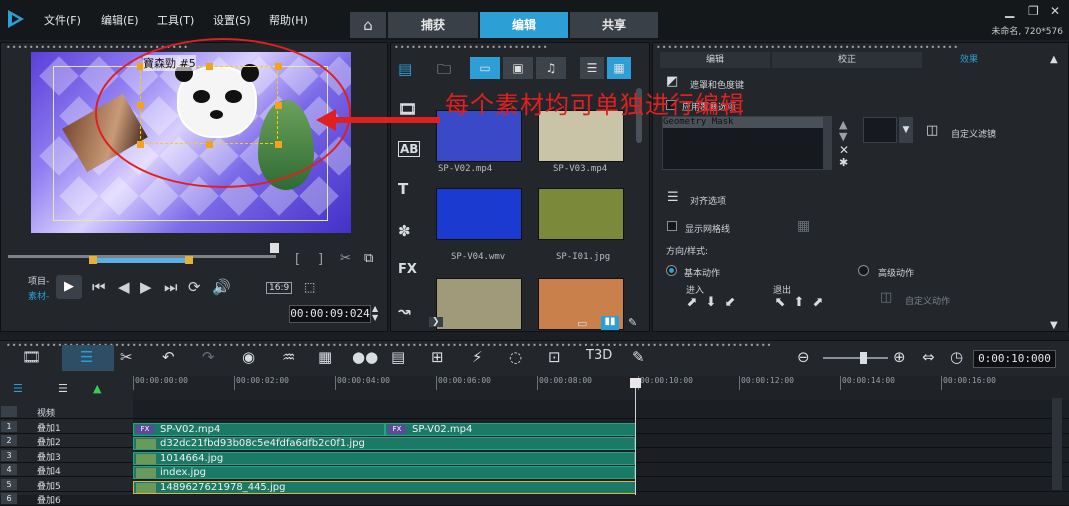  Describe the element at coordinates (1014, 359) in the screenshot. I see `project-duration-timecode: 0:00:10:000` at that location.